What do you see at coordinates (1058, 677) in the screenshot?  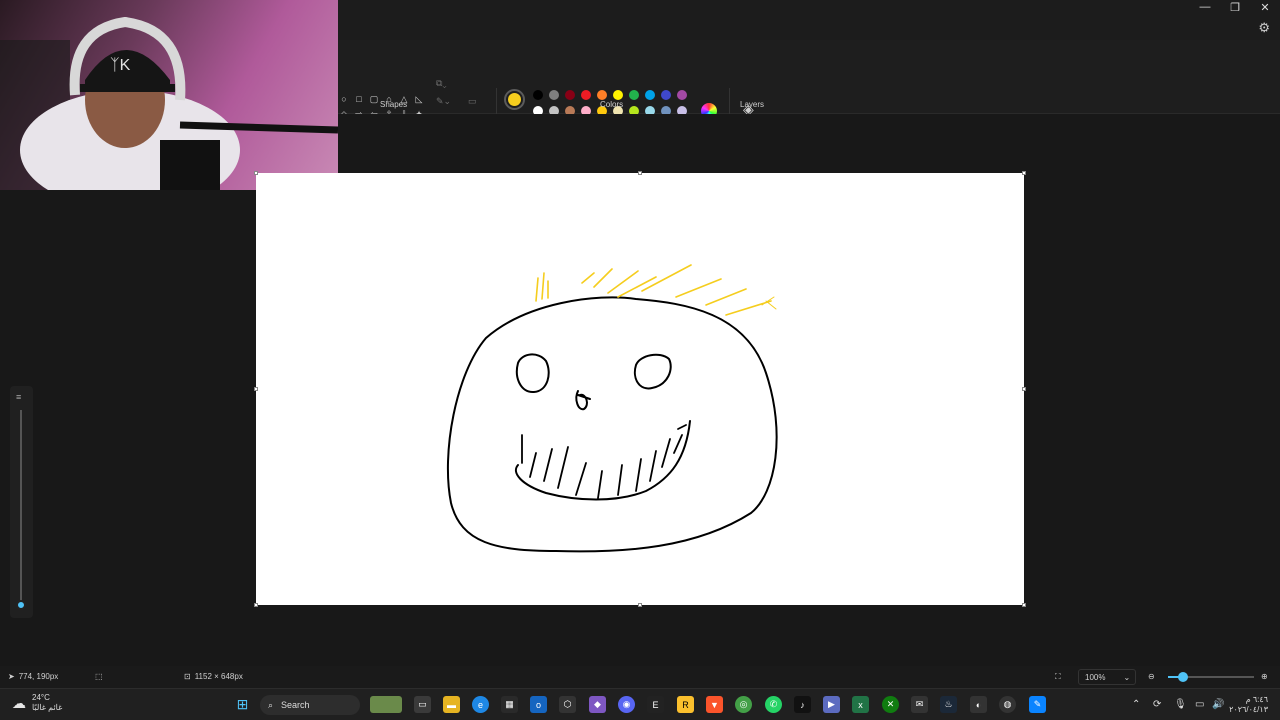 I see `fit-to-window-icon: ⛶` at bounding box center [1058, 677].